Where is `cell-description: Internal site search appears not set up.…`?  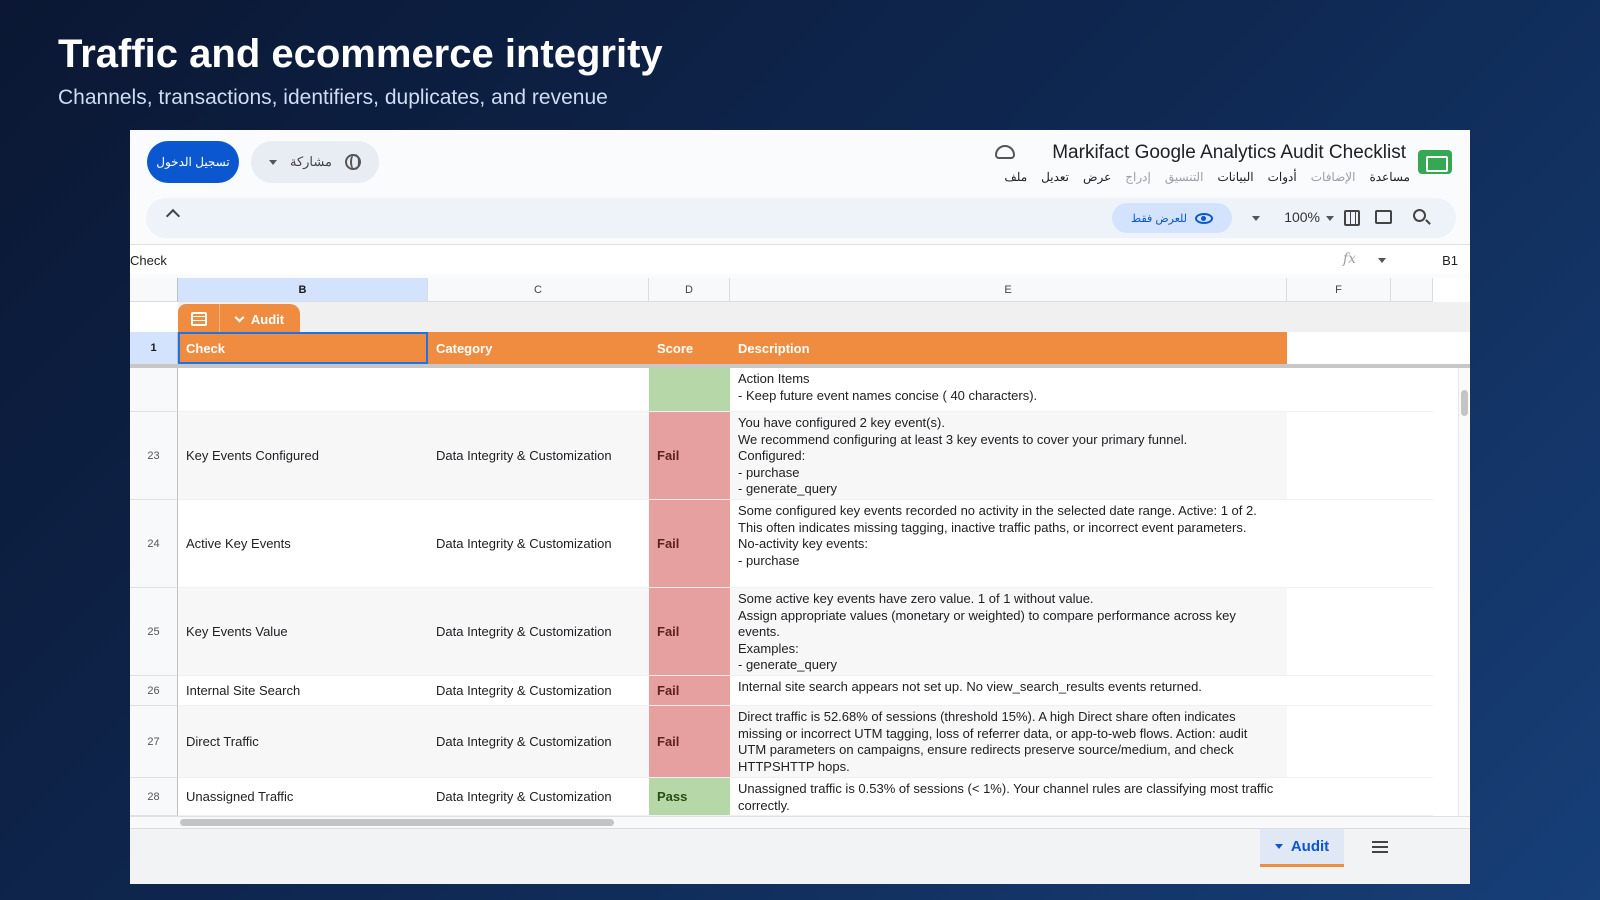
cell-description: Internal site search appears not set up.… is located at coordinates (1008, 691).